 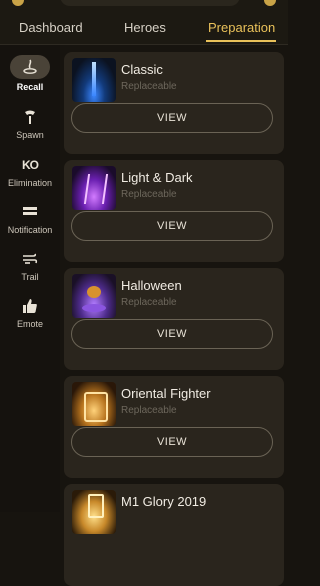 What do you see at coordinates (157, 177) in the screenshot?
I see `skin-title: Light & Dark` at bounding box center [157, 177].